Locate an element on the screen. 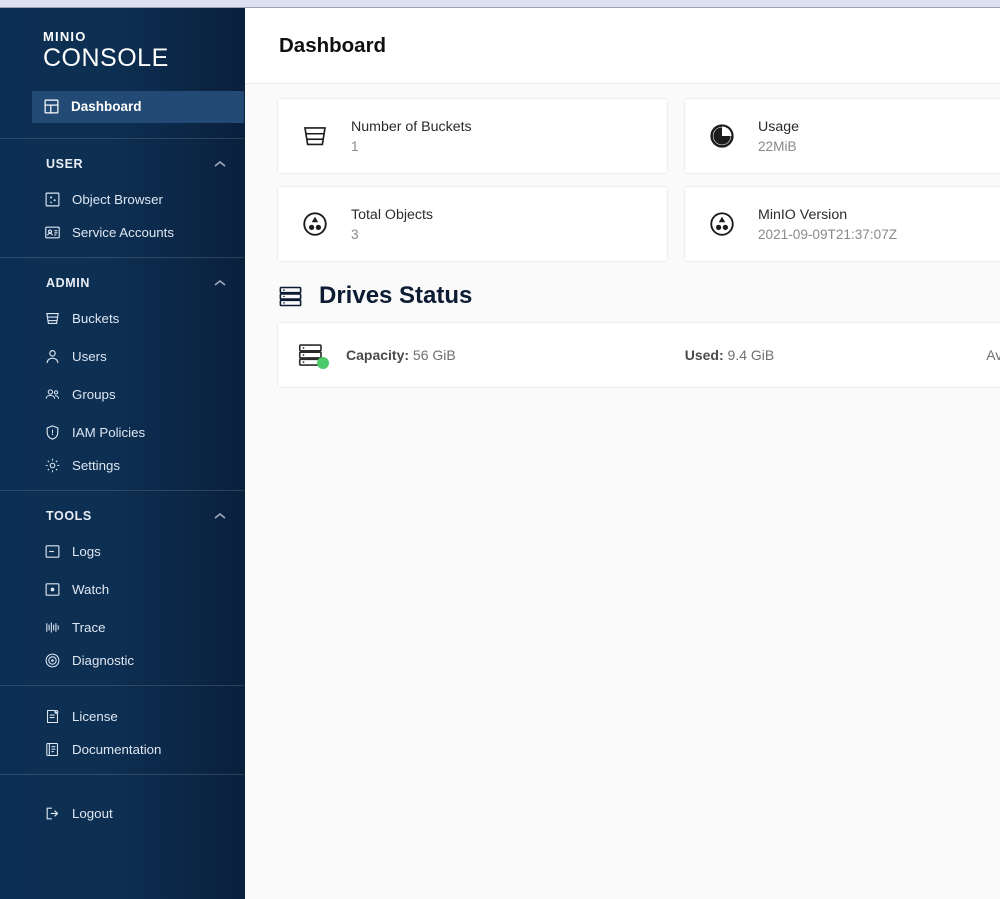 The width and height of the screenshot is (1000, 899). sidebar-item-watch-label: Watch is located at coordinates (91, 590).